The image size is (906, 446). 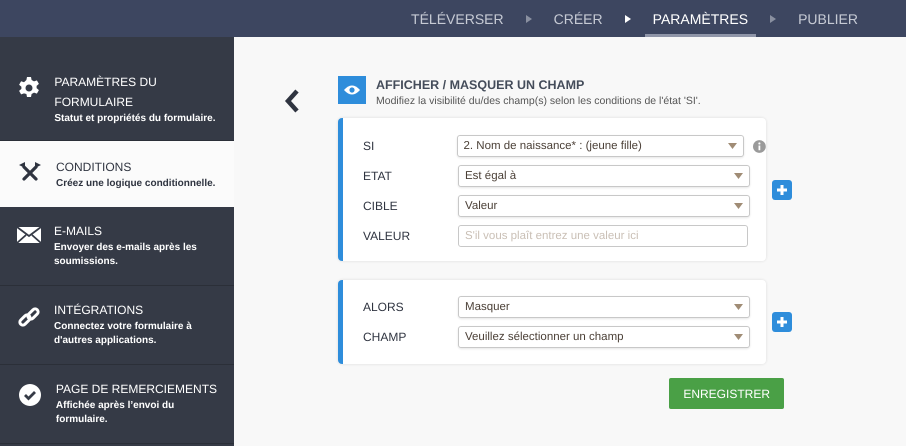 I want to click on eye-icon, so click(x=352, y=90).